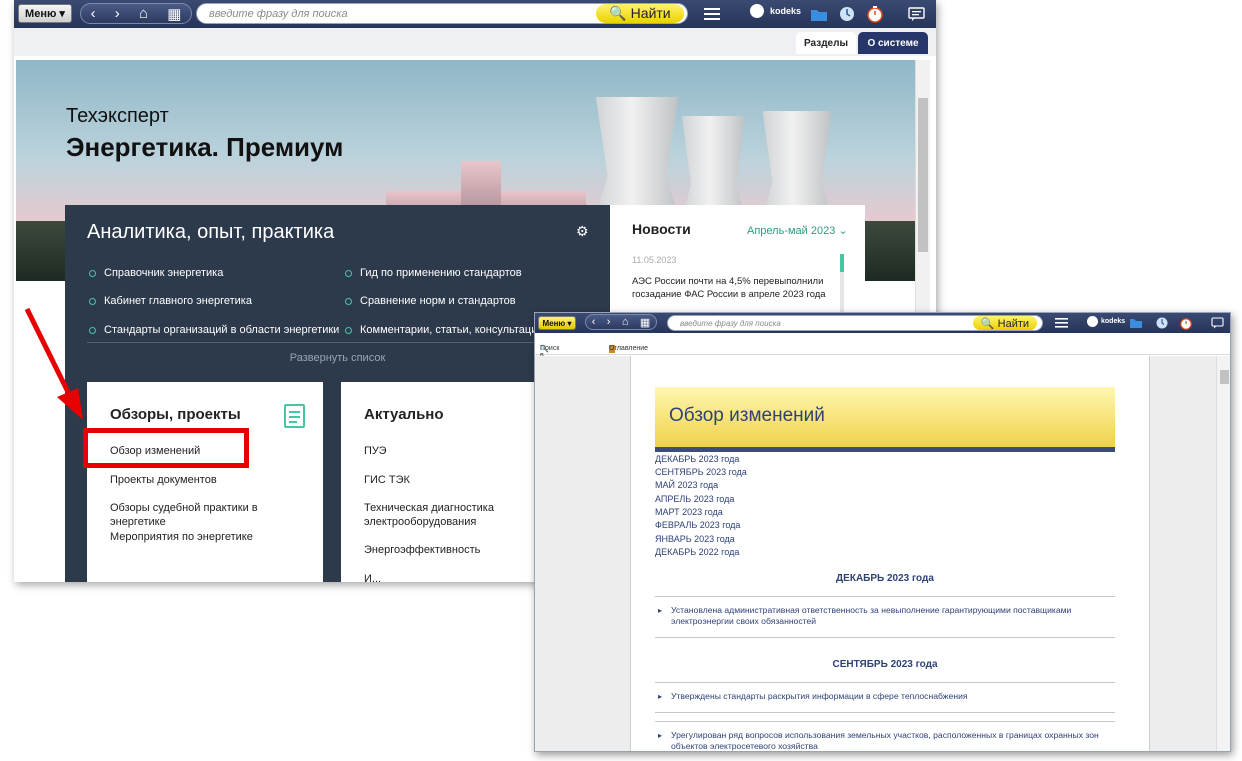  Describe the element at coordinates (557, 323) in the screenshot. I see `menu-button: Меню ▾` at that location.